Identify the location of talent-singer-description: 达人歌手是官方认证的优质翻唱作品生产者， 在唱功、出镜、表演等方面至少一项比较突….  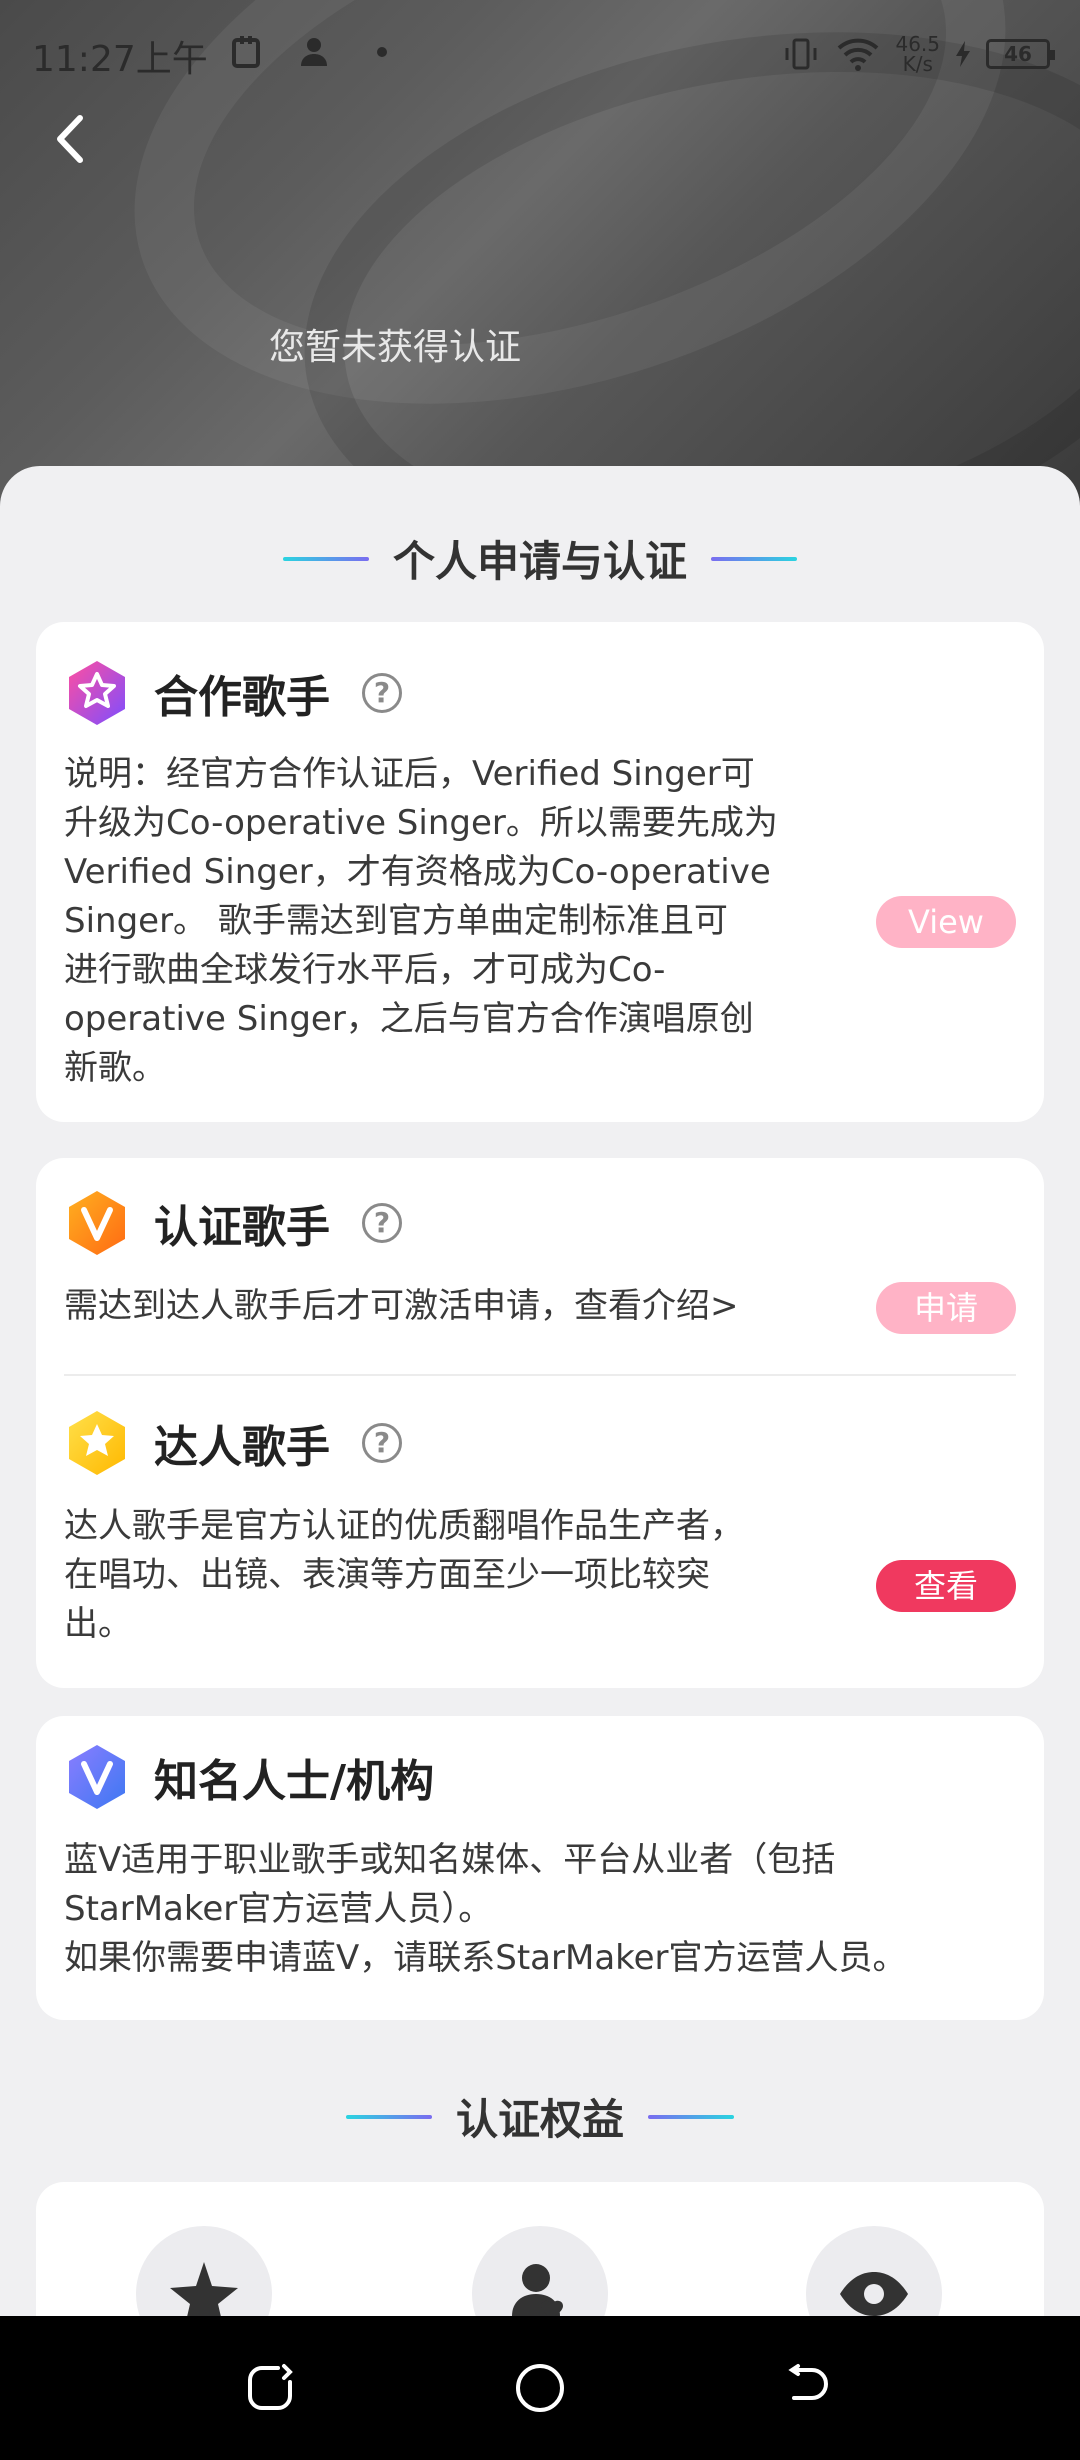
(404, 1575).